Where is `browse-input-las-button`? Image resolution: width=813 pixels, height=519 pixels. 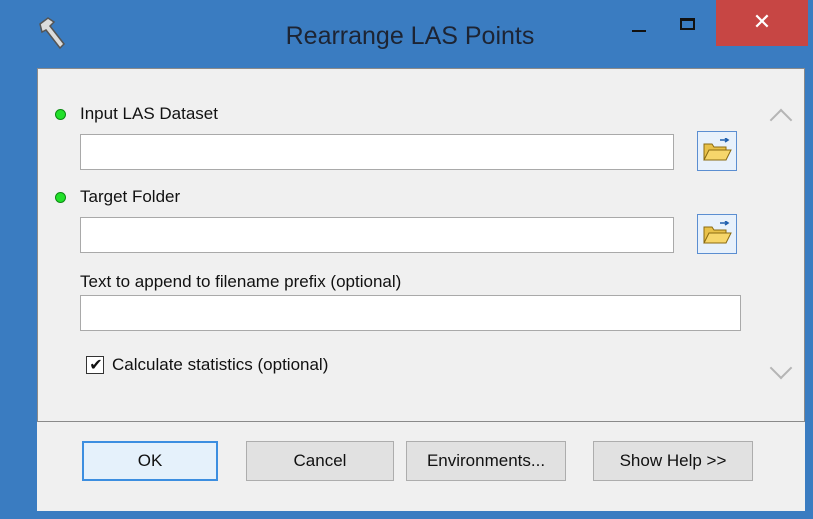 browse-input-las-button is located at coordinates (717, 151).